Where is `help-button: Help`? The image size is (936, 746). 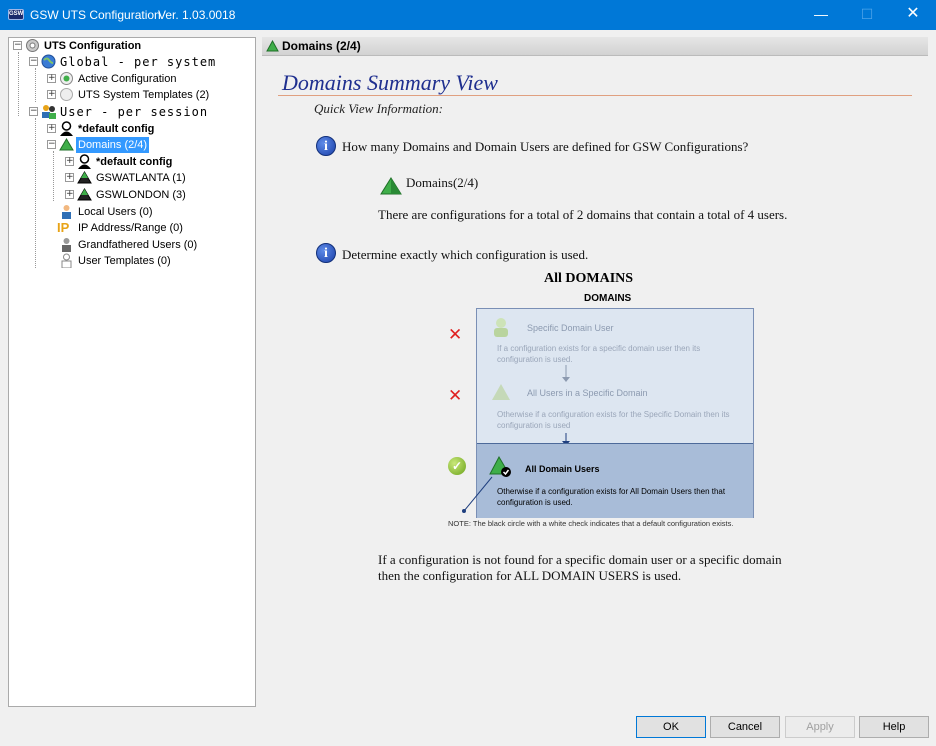
help-button: Help is located at coordinates (894, 727).